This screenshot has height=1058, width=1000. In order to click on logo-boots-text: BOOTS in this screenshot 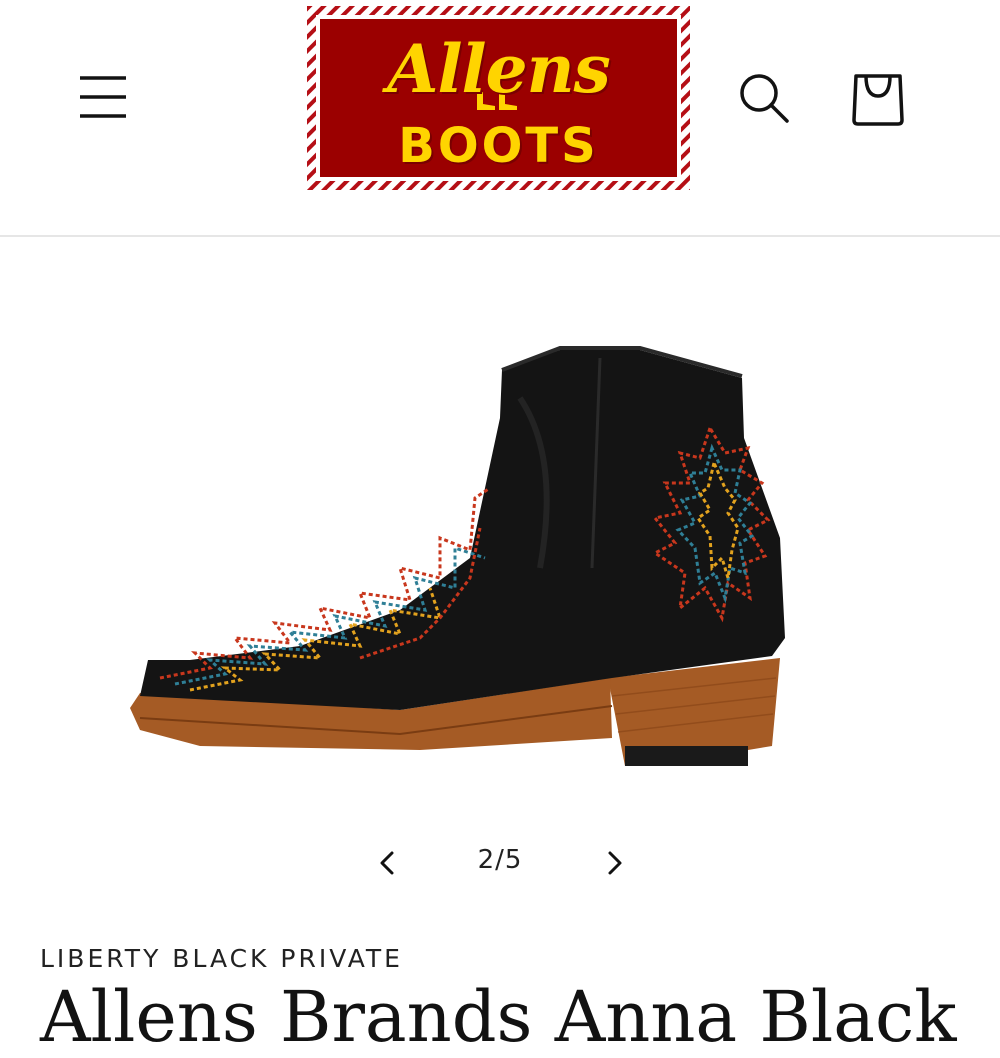, I will do `click(498, 146)`.